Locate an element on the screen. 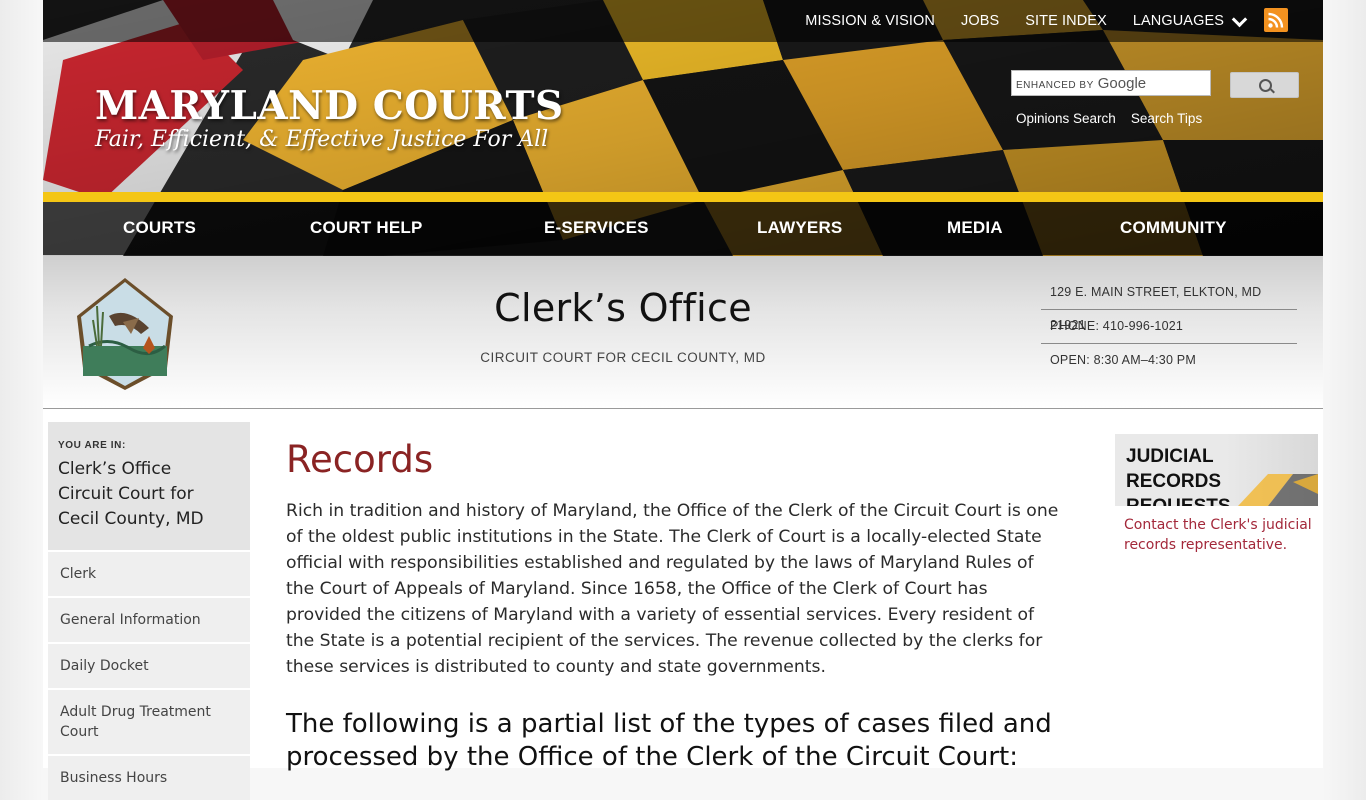 Image resolution: width=1366 pixels, height=800 pixels. mission-vision-link: MISSION & VISION is located at coordinates (870, 21).